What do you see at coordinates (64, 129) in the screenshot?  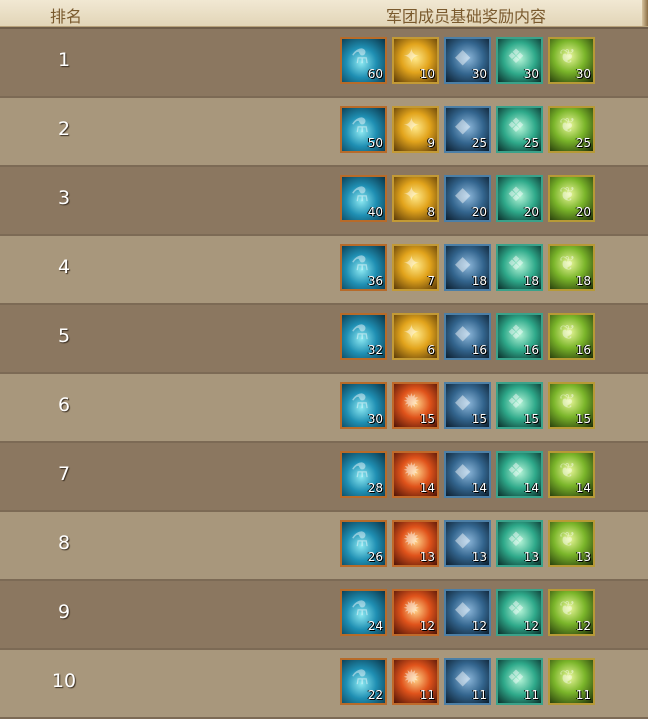 I see `rank-number: 2` at bounding box center [64, 129].